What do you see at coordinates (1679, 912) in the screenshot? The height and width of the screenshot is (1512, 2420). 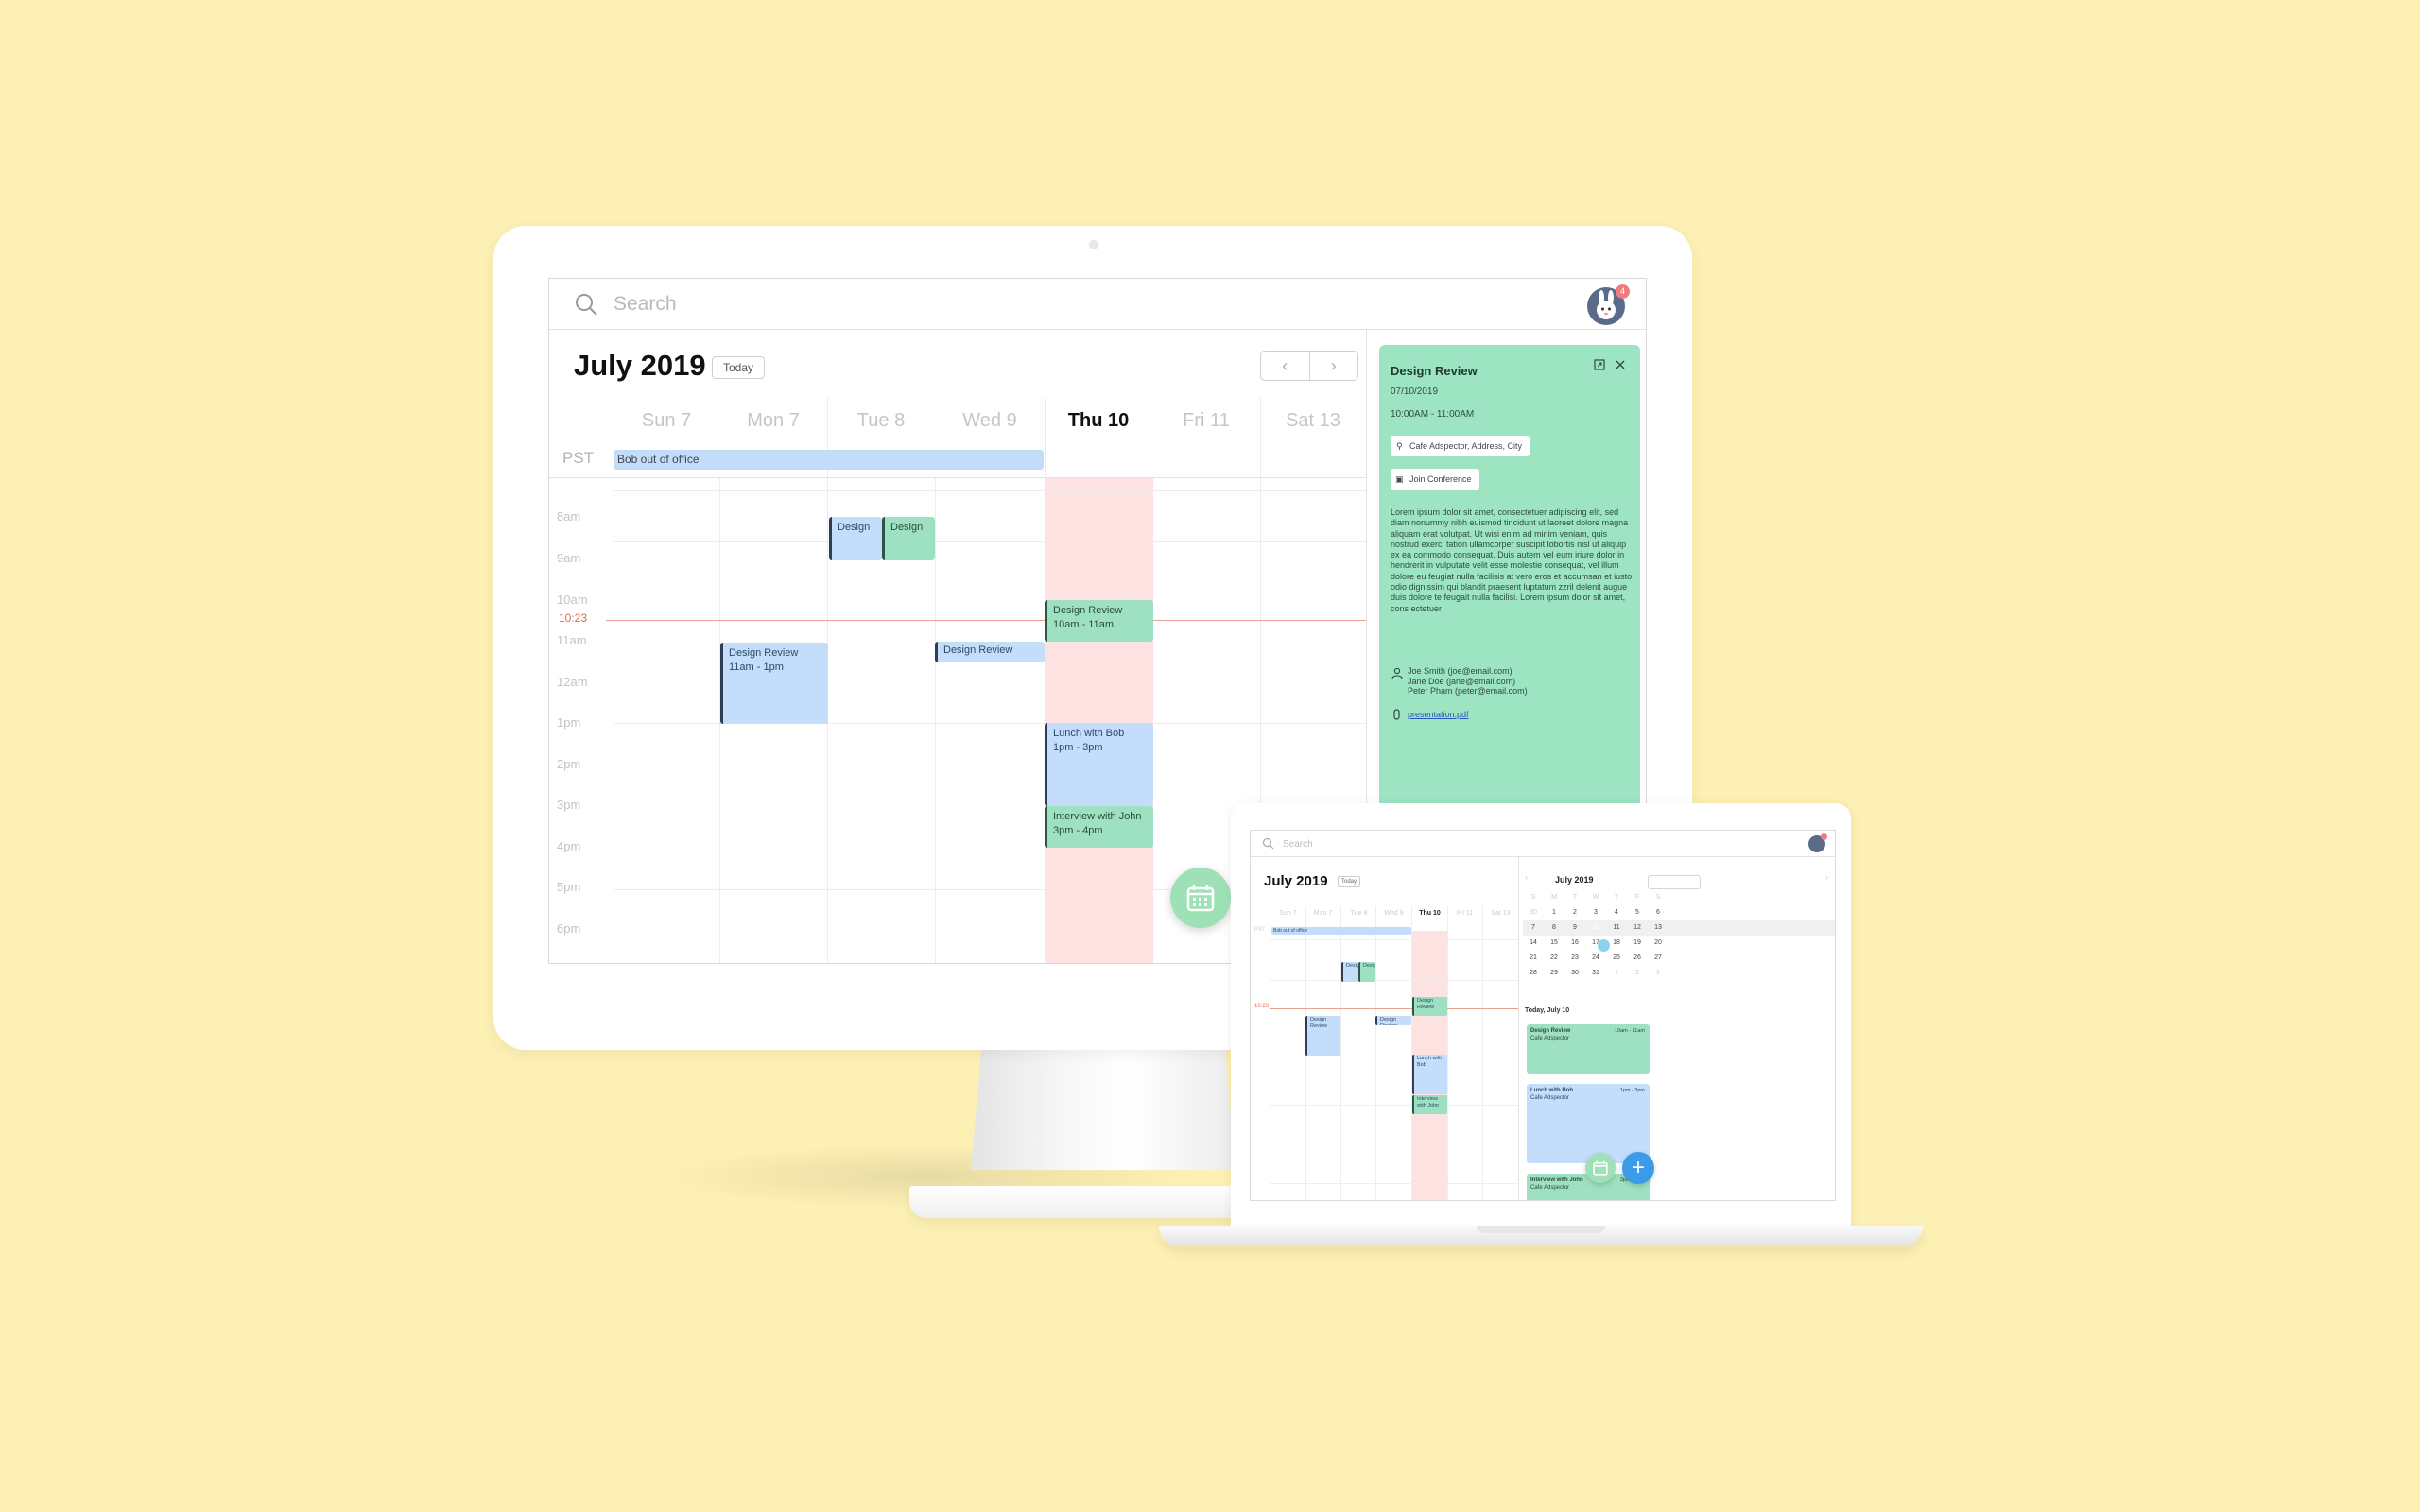 I see `mini-week-row: 30 1 2 3 4 5 6` at bounding box center [1679, 912].